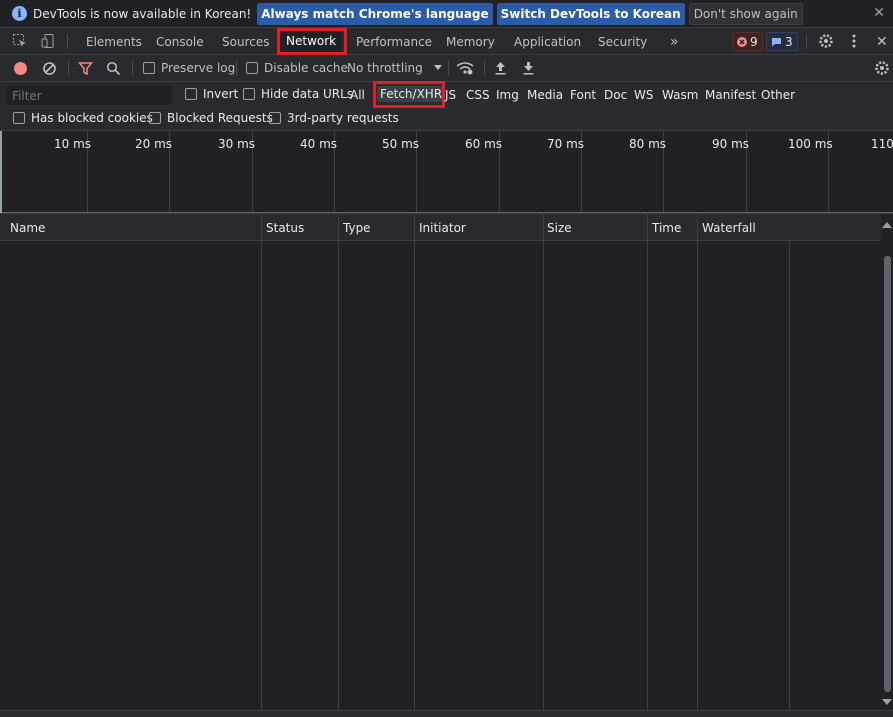 The width and height of the screenshot is (893, 717). What do you see at coordinates (375, 13) in the screenshot?
I see `always-match-language-button: Always match Chrome's language` at bounding box center [375, 13].